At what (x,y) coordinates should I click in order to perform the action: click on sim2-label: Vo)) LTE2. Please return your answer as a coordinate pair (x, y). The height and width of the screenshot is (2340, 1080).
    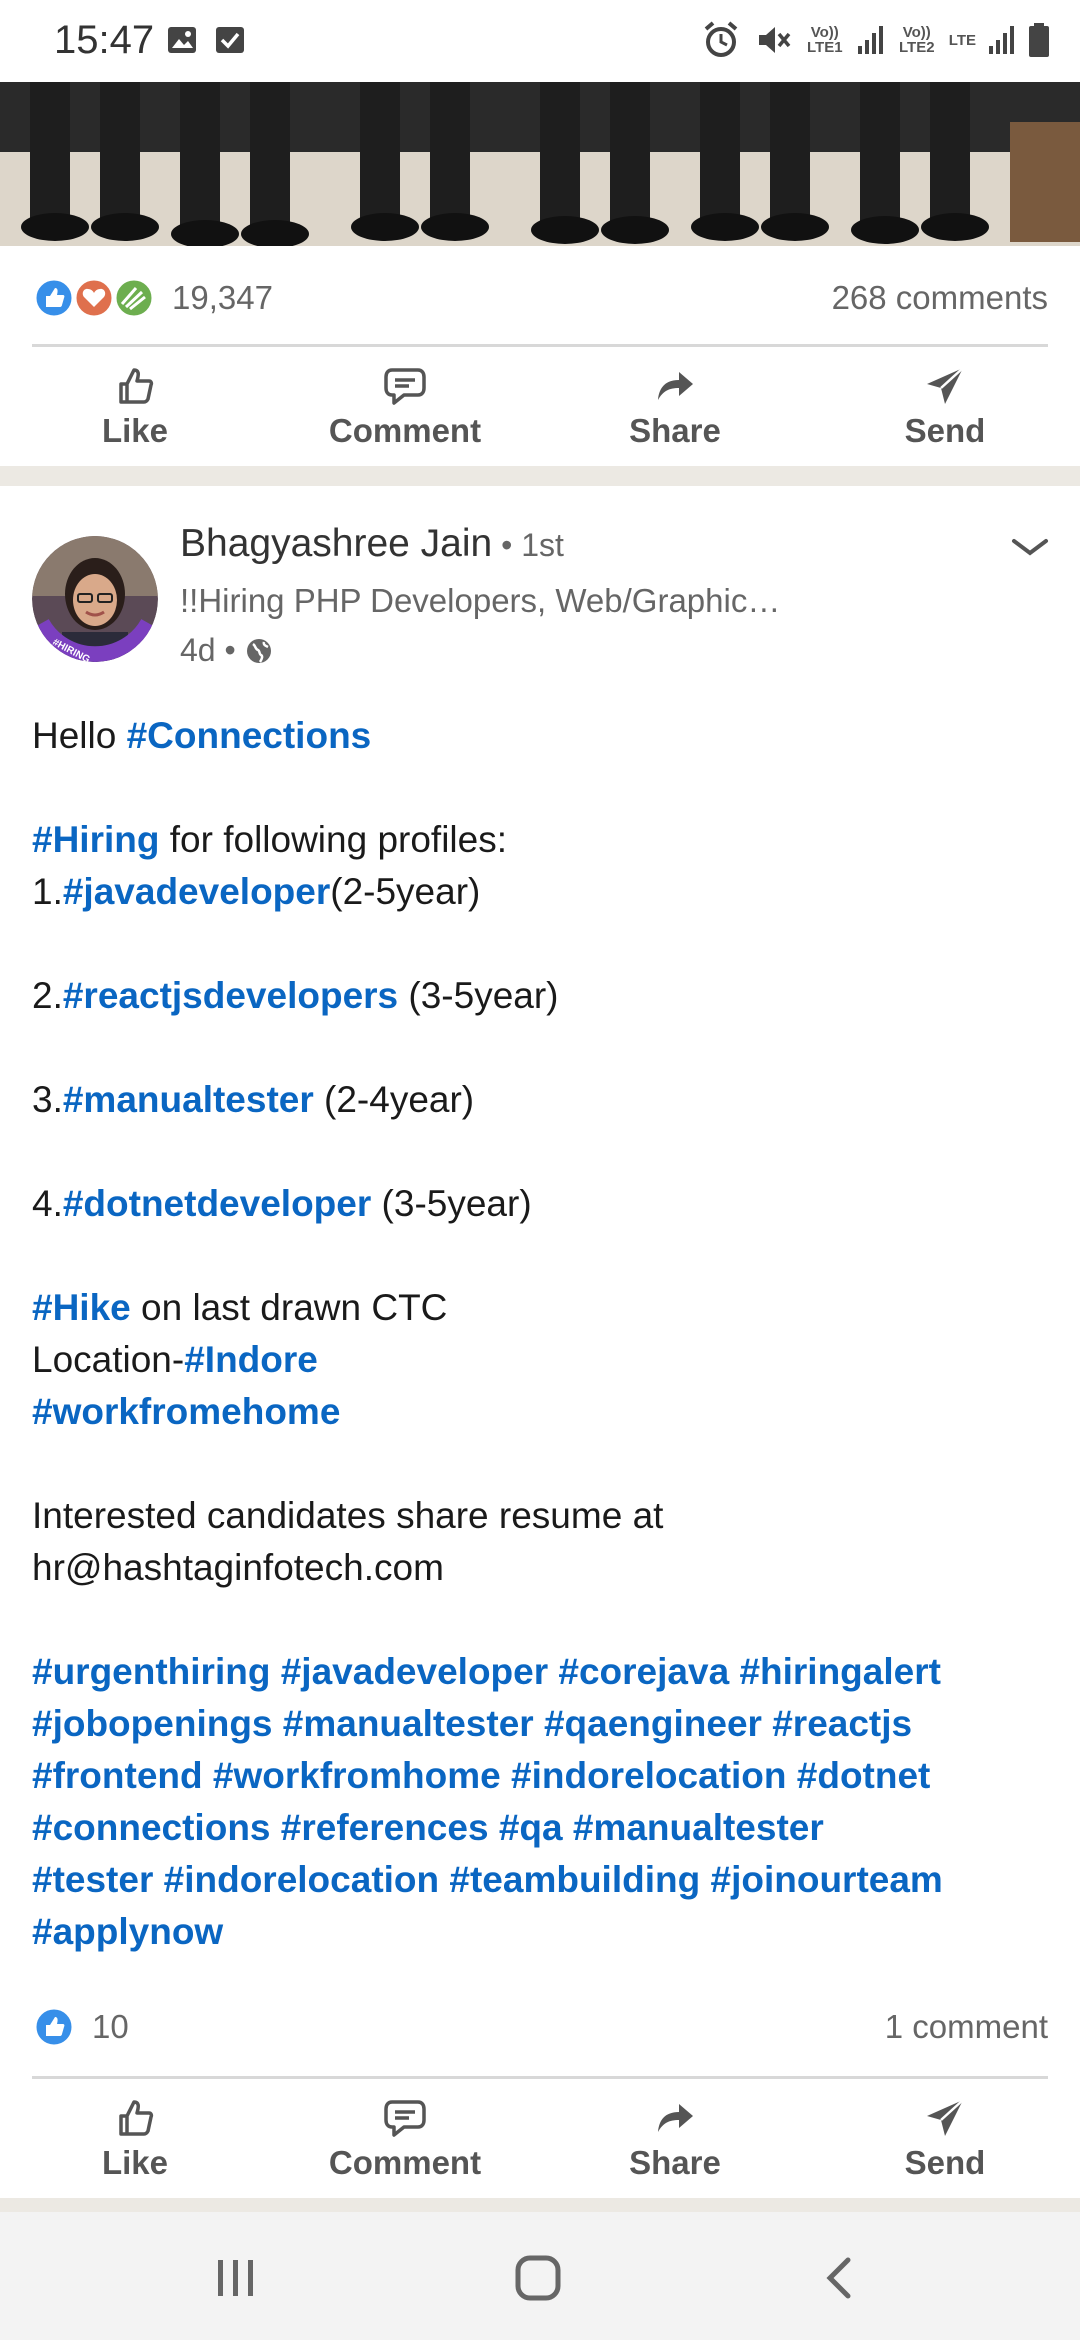
    Looking at the image, I should click on (917, 40).